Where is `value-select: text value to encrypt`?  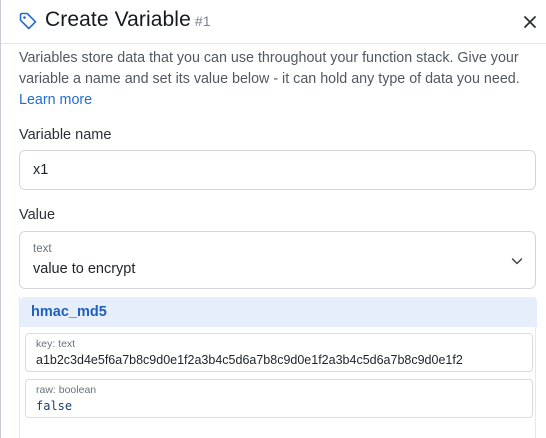
value-select: text value to encrypt is located at coordinates (277, 260).